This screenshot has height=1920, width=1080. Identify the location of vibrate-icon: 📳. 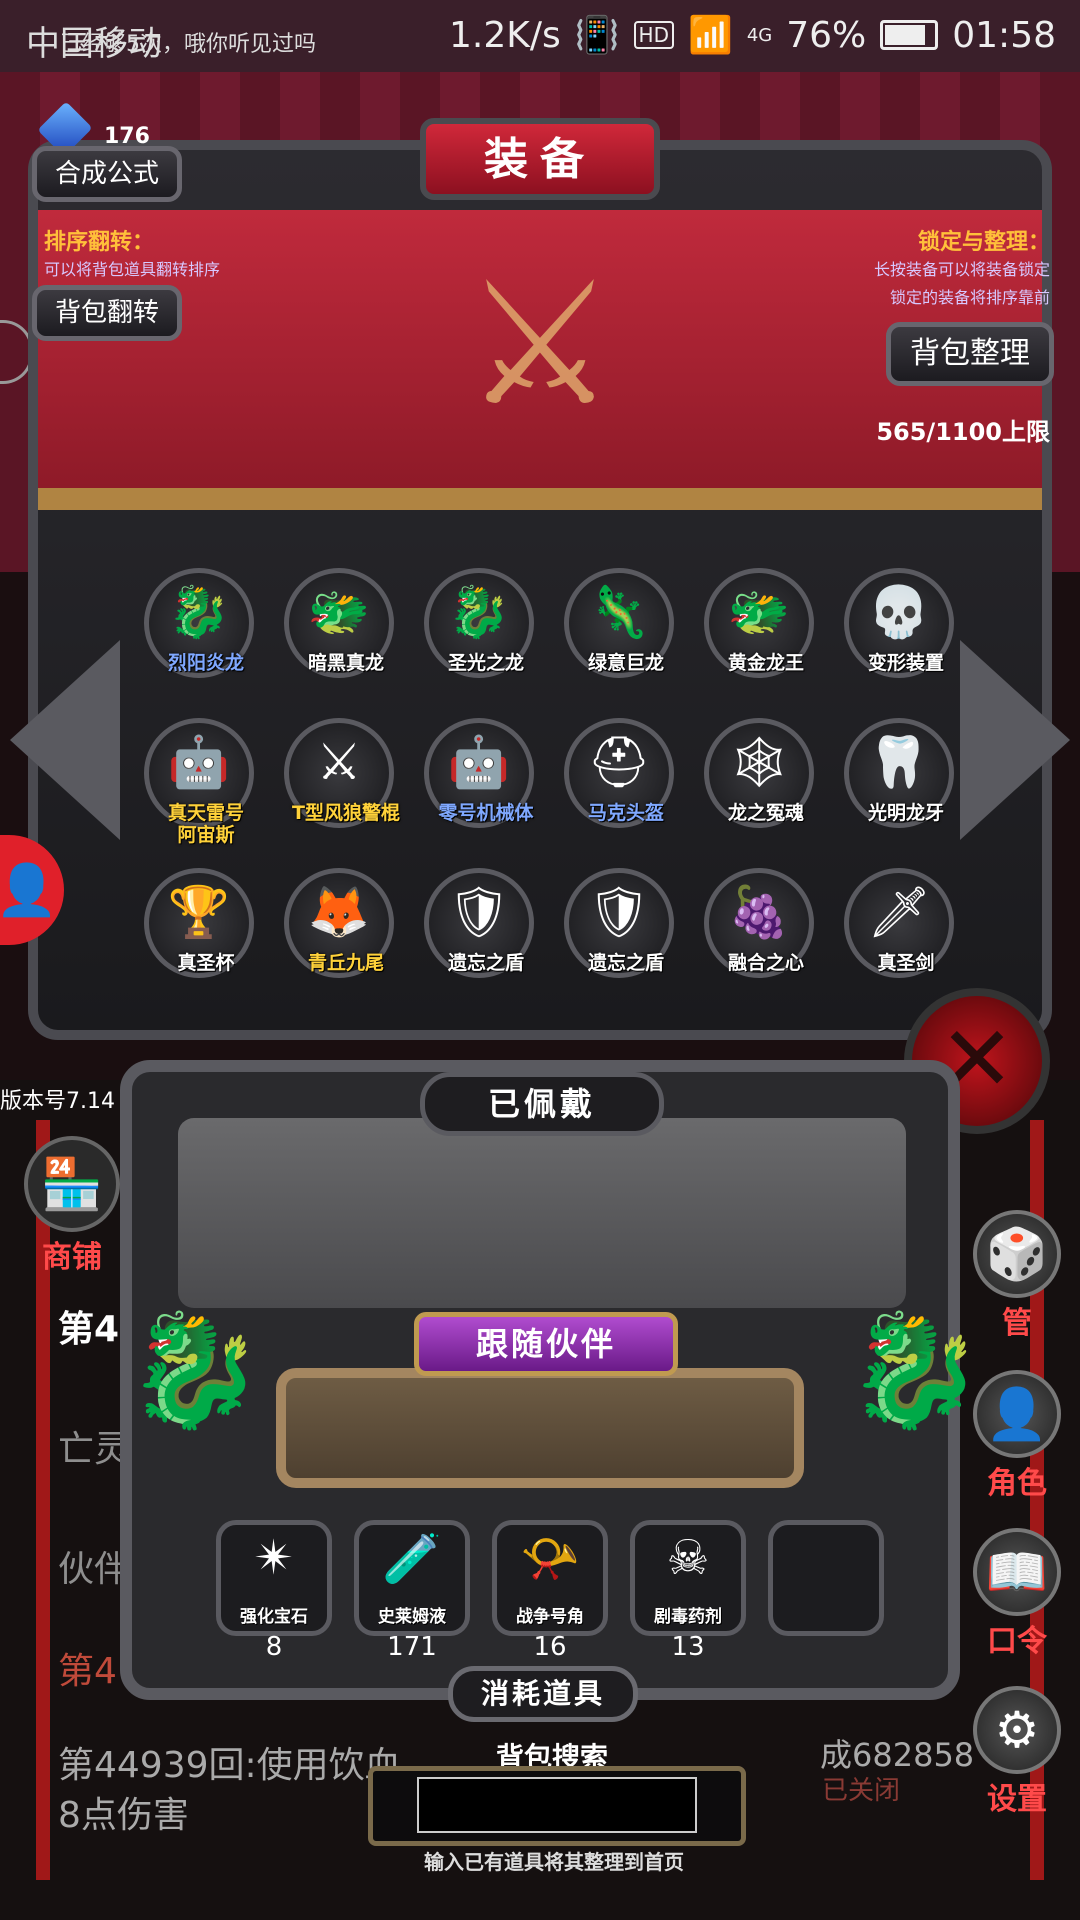
(597, 35).